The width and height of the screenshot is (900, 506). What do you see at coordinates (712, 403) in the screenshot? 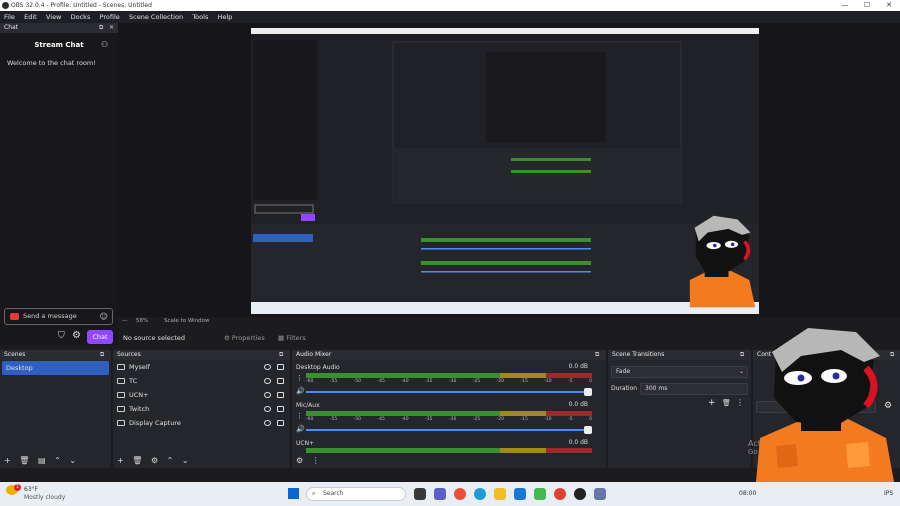
I see `add-transition-icon: +` at bounding box center [712, 403].